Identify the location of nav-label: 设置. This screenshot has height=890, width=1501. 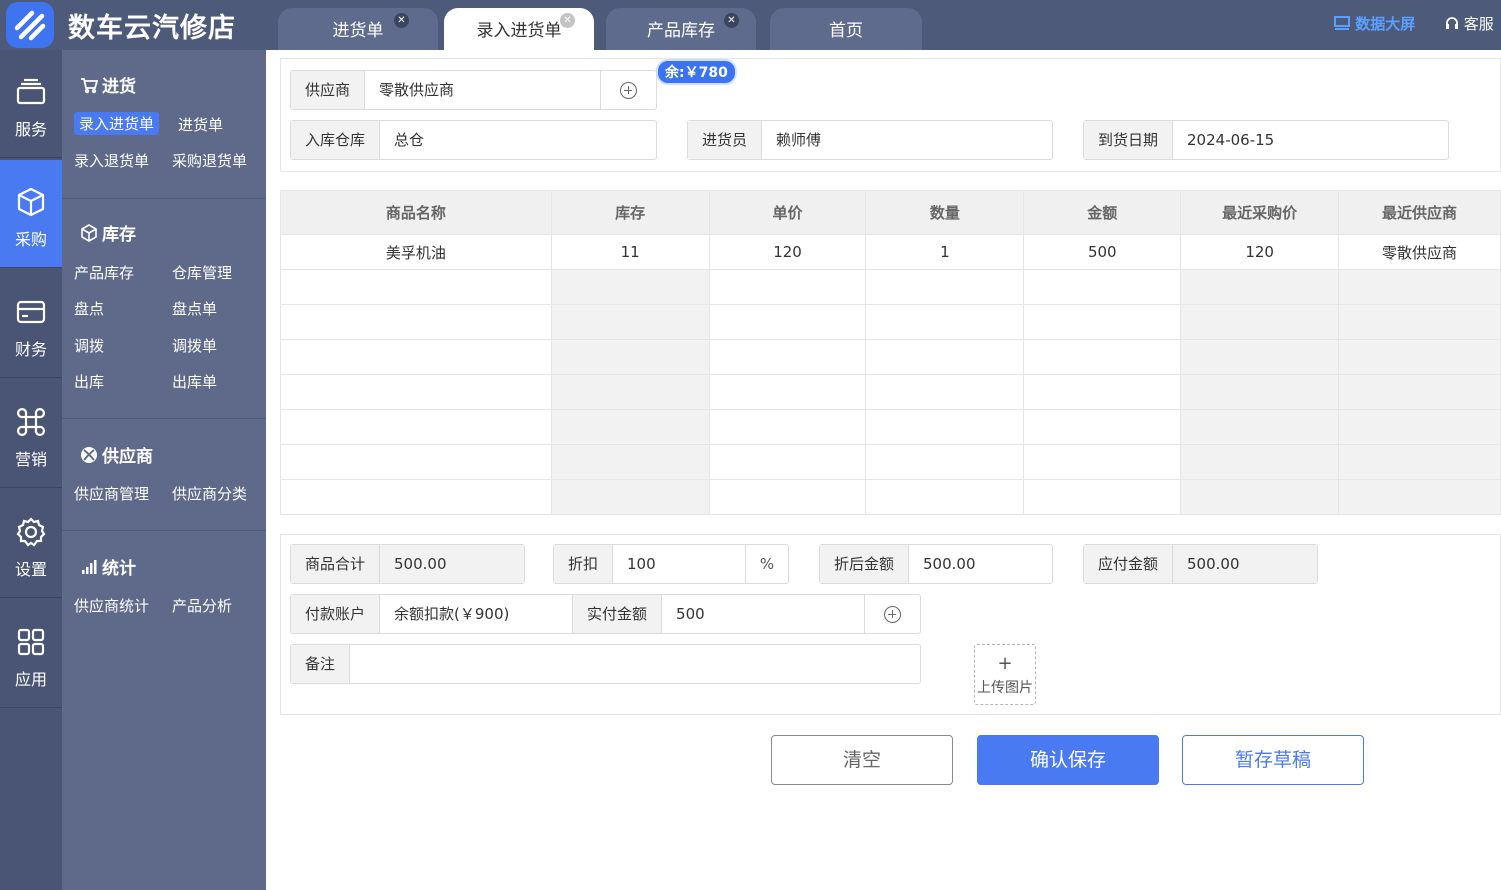
(30, 569).